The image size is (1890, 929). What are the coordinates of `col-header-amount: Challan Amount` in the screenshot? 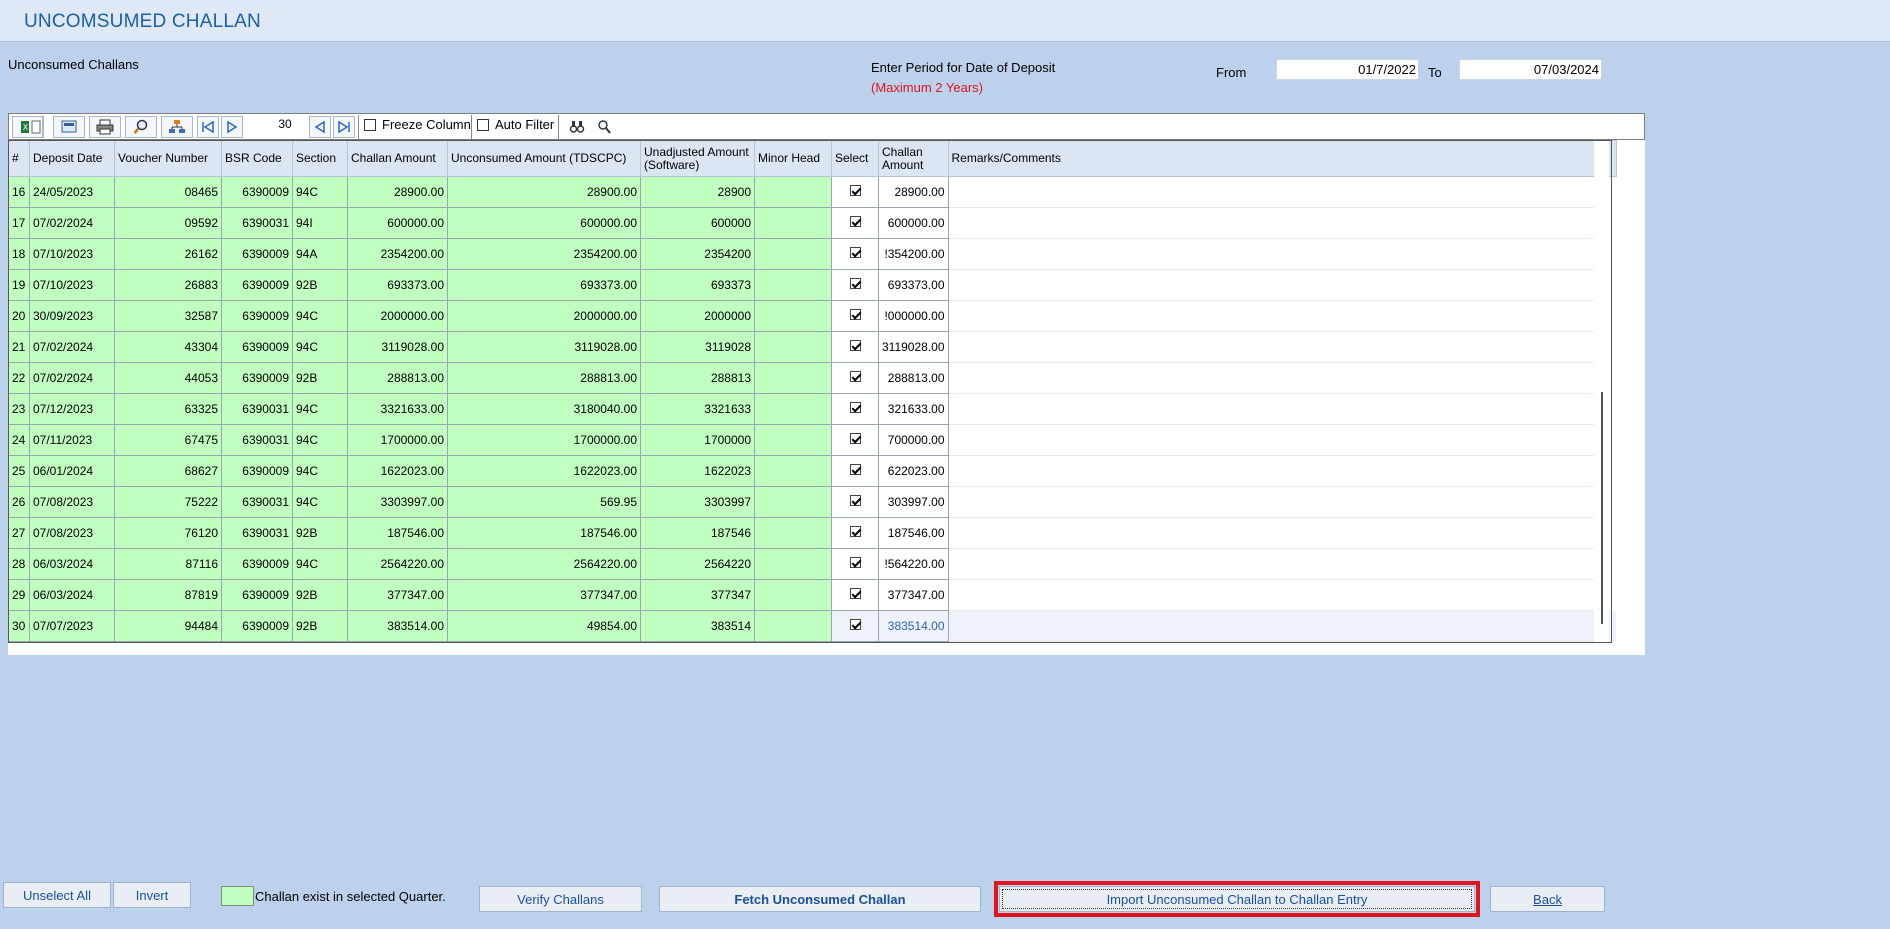 It's located at (913, 158).